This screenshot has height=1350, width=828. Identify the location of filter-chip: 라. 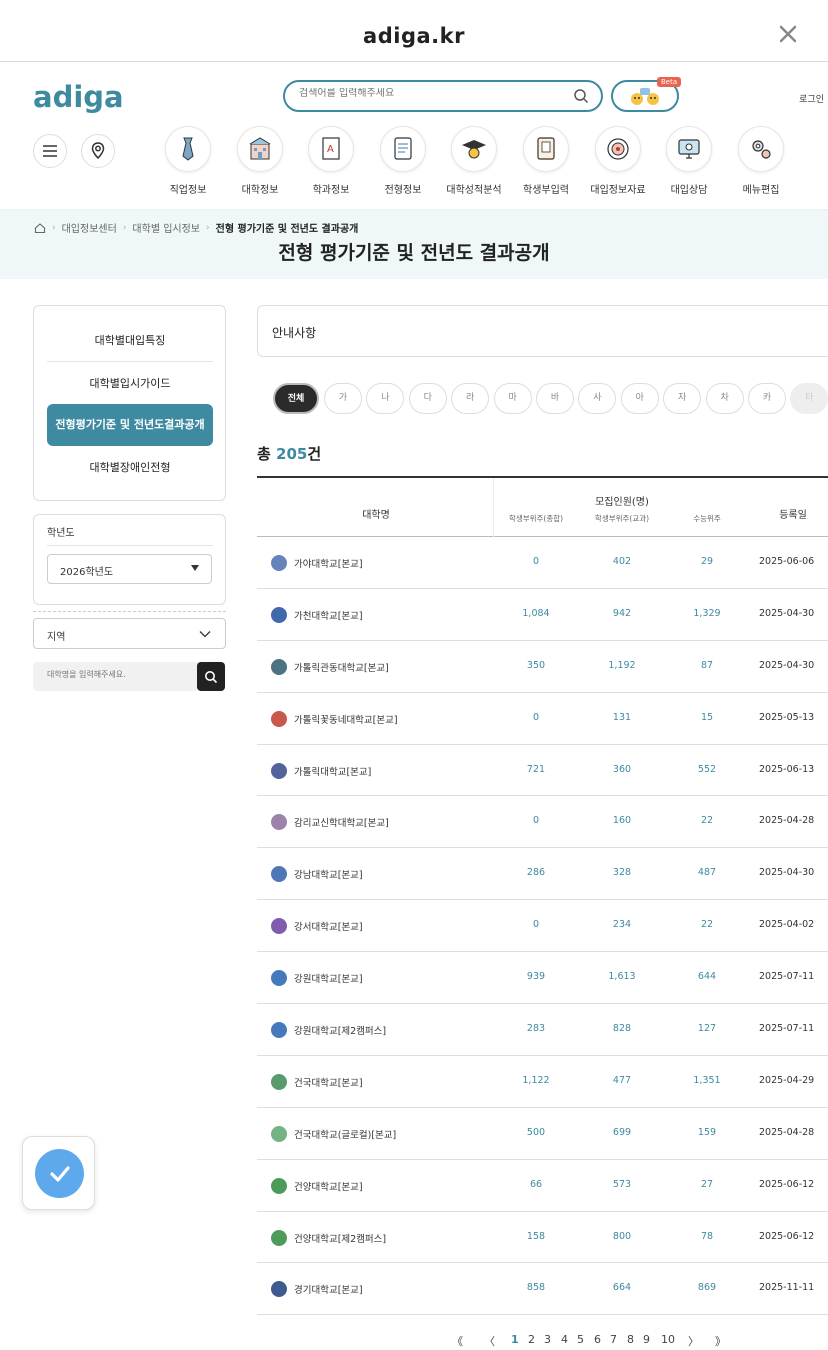
(470, 398).